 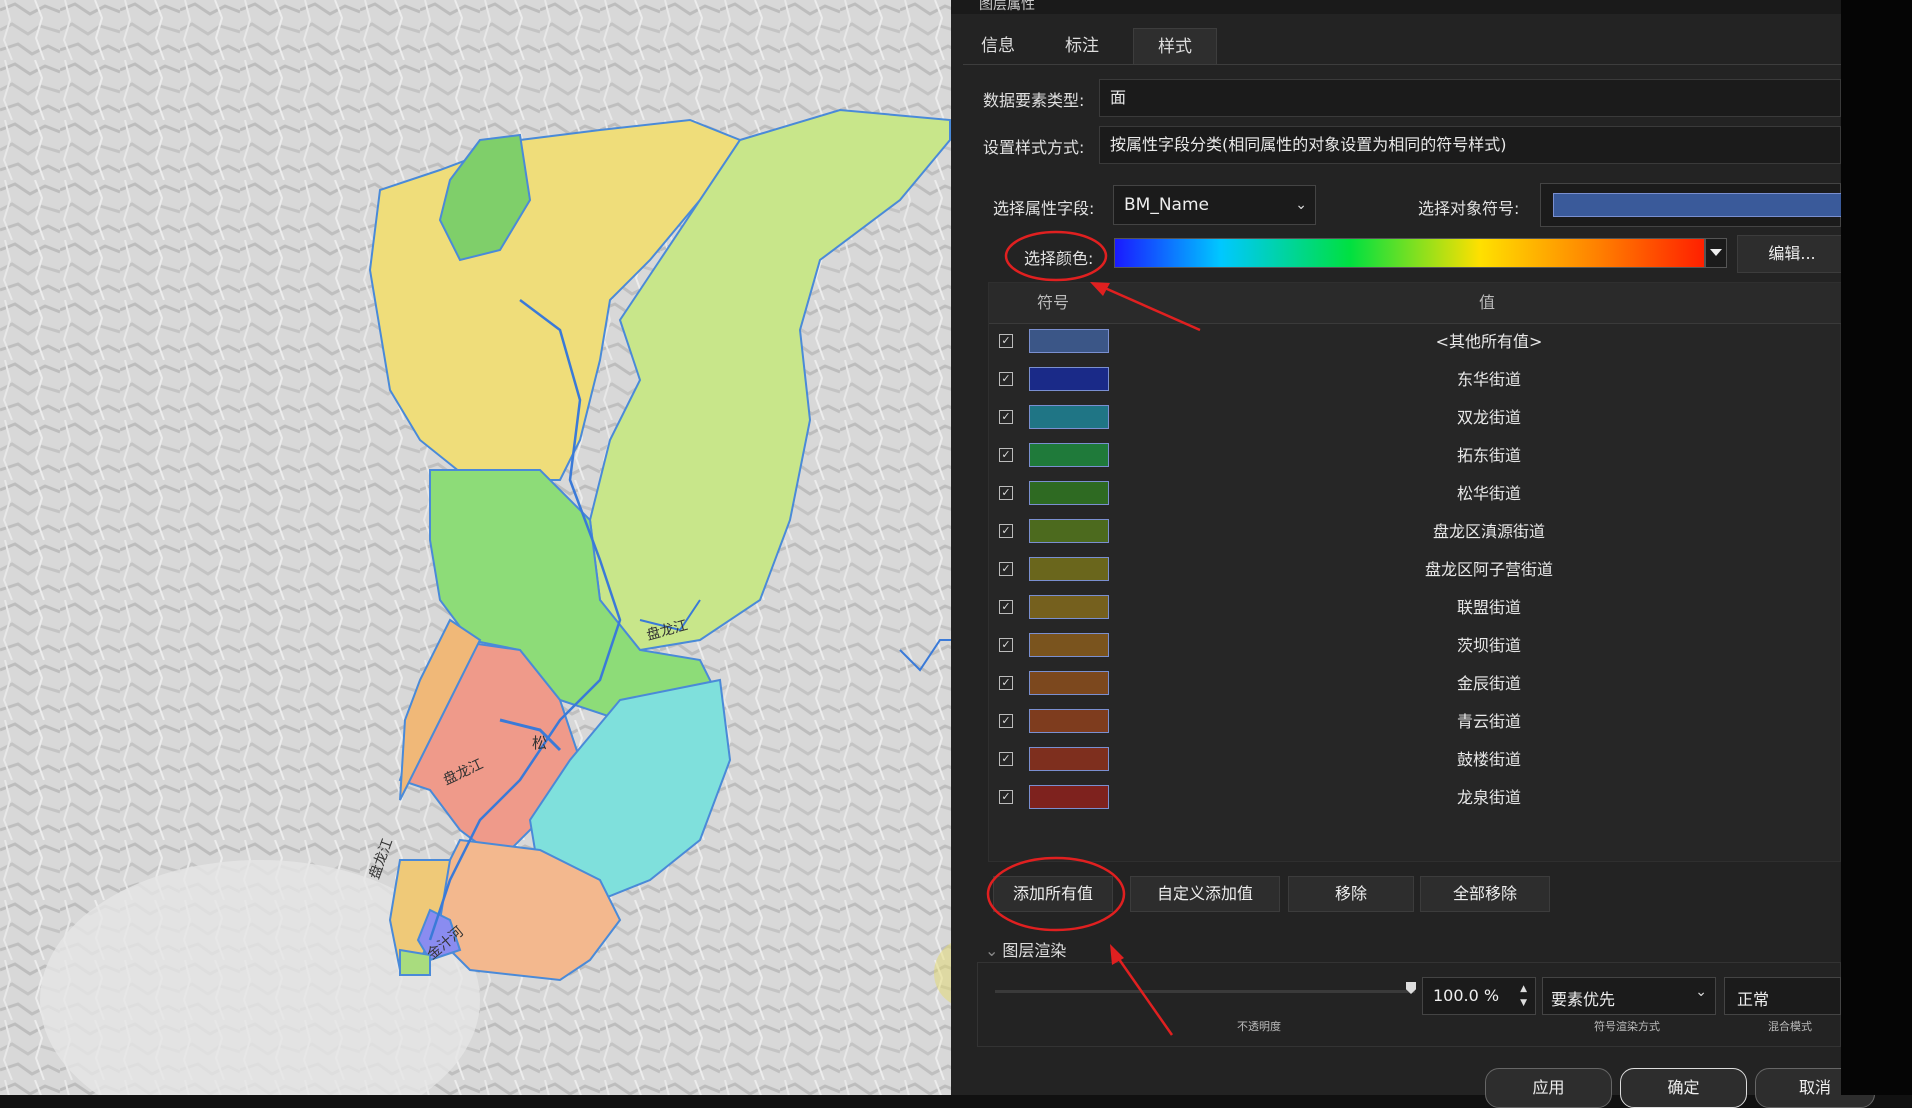 I want to click on field-select-label: 选择属性字段:, so click(x=1044, y=208).